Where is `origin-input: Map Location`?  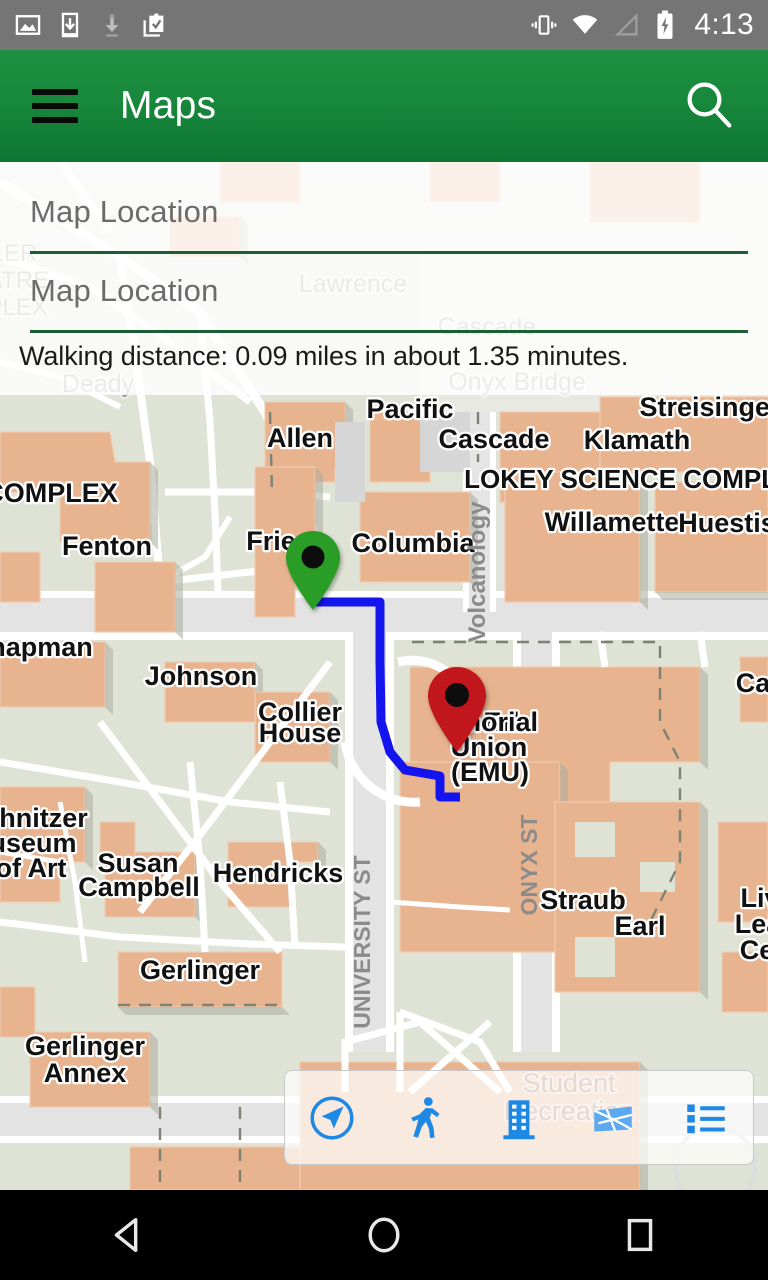
origin-input: Map Location is located at coordinates (389, 212).